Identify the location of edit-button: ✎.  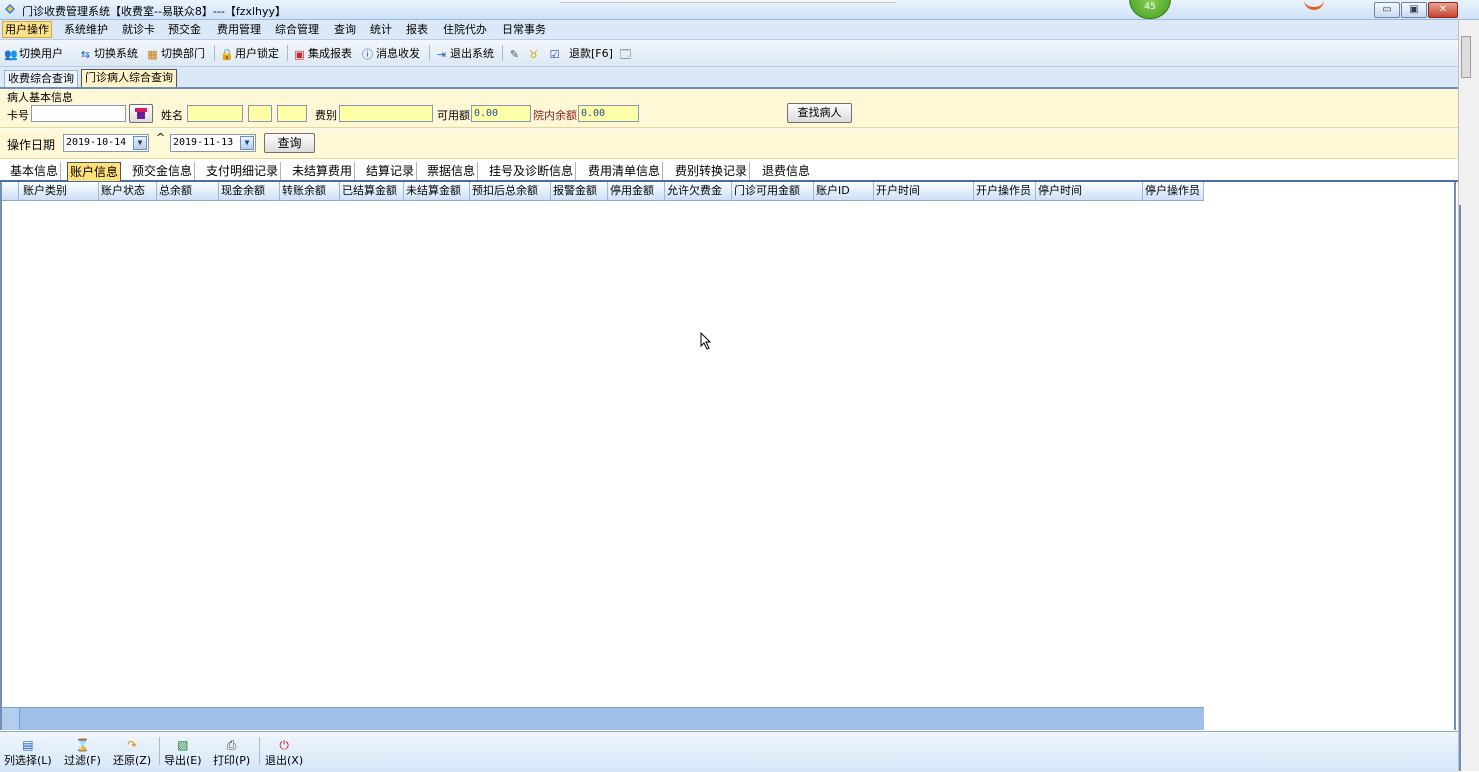
(514, 54).